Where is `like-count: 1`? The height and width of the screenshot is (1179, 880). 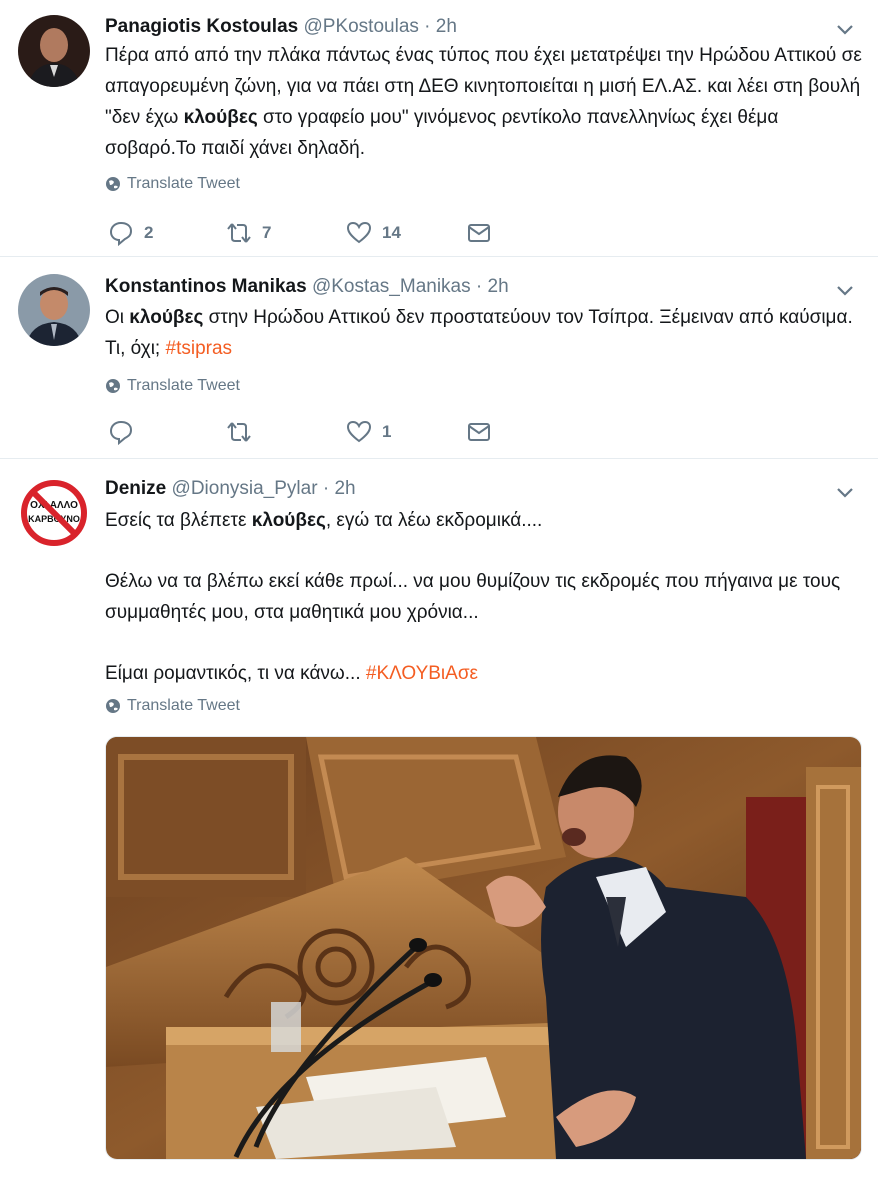
like-count: 1 is located at coordinates (387, 431).